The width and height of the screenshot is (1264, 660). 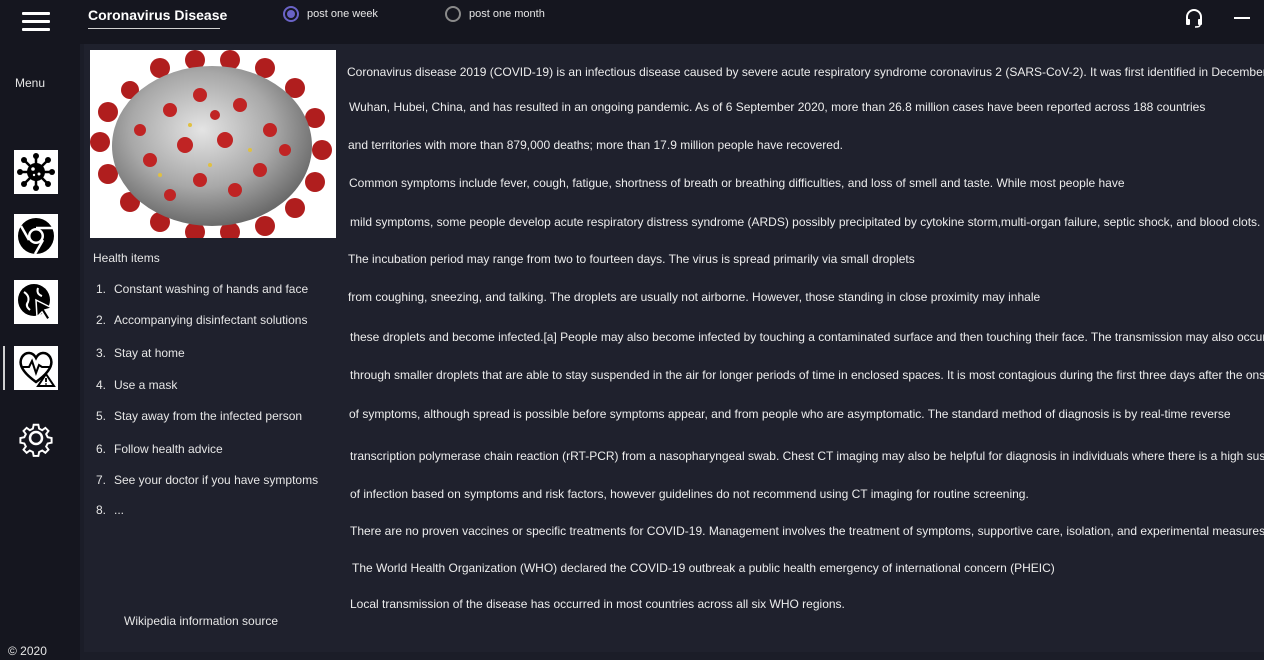 What do you see at coordinates (30, 83) in the screenshot?
I see `menu-label: Menu` at bounding box center [30, 83].